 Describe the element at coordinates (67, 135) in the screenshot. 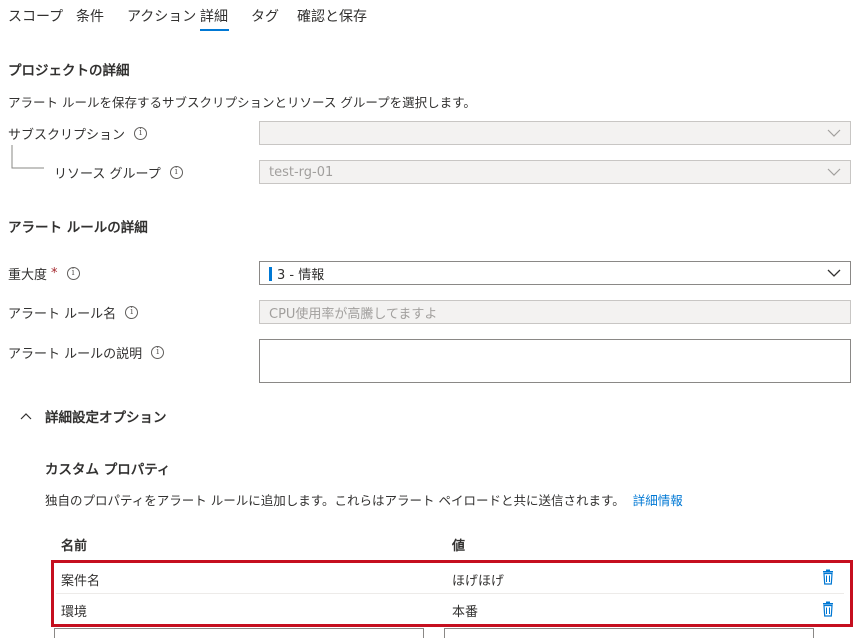

I see `subscription-label-text: サブスクリプション` at that location.